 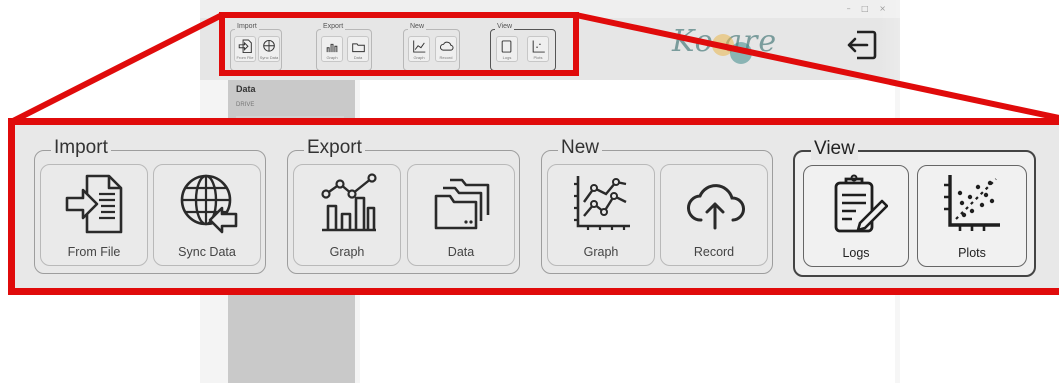 I want to click on logs-button: Logs, so click(x=856, y=216).